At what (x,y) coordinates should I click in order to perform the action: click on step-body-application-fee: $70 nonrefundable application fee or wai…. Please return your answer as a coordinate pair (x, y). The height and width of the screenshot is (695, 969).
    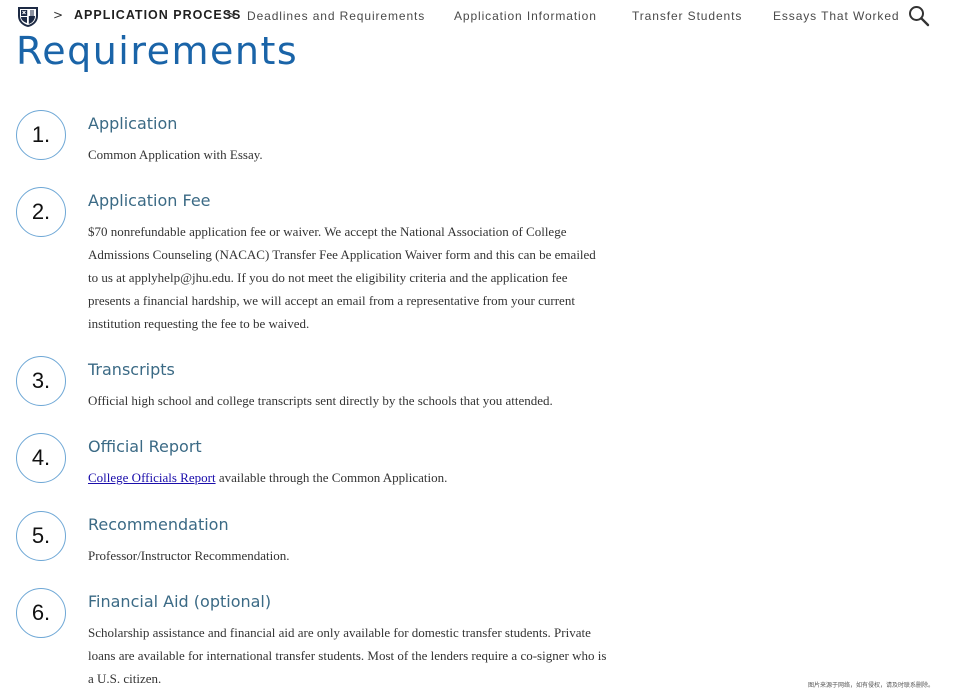
    Looking at the image, I should click on (342, 277).